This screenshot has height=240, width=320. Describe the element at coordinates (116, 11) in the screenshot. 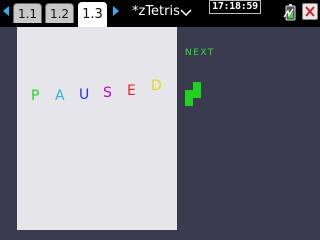

I see `right-arrow-icon` at that location.